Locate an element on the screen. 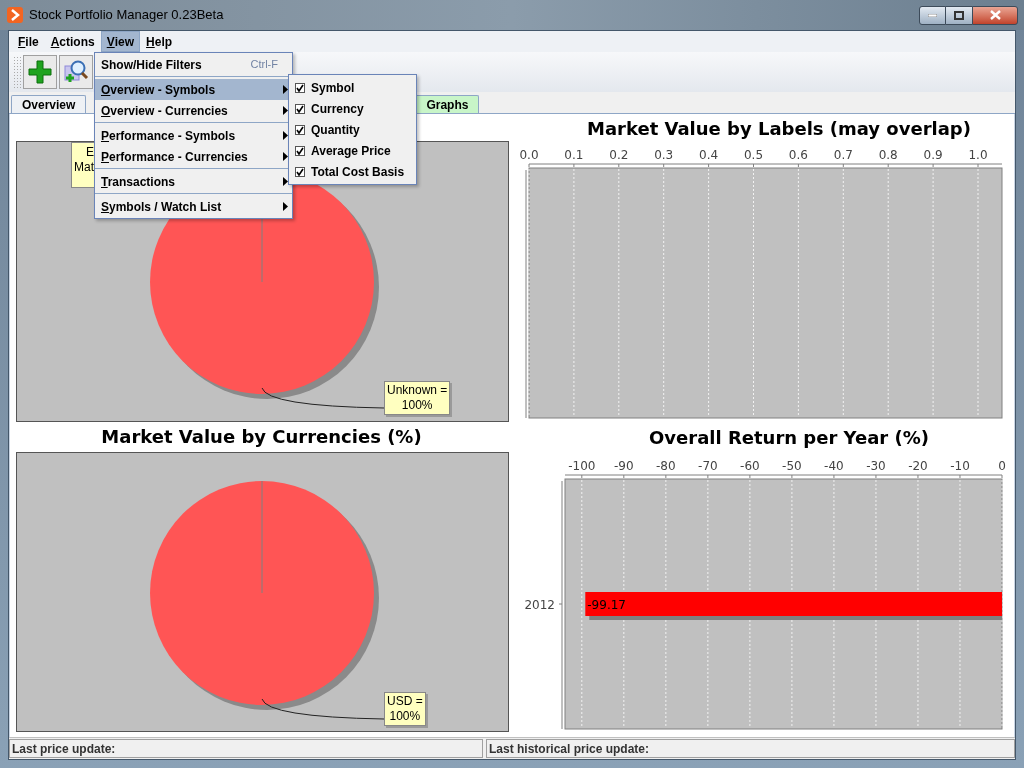  tick-label: -40 is located at coordinates (834, 466).